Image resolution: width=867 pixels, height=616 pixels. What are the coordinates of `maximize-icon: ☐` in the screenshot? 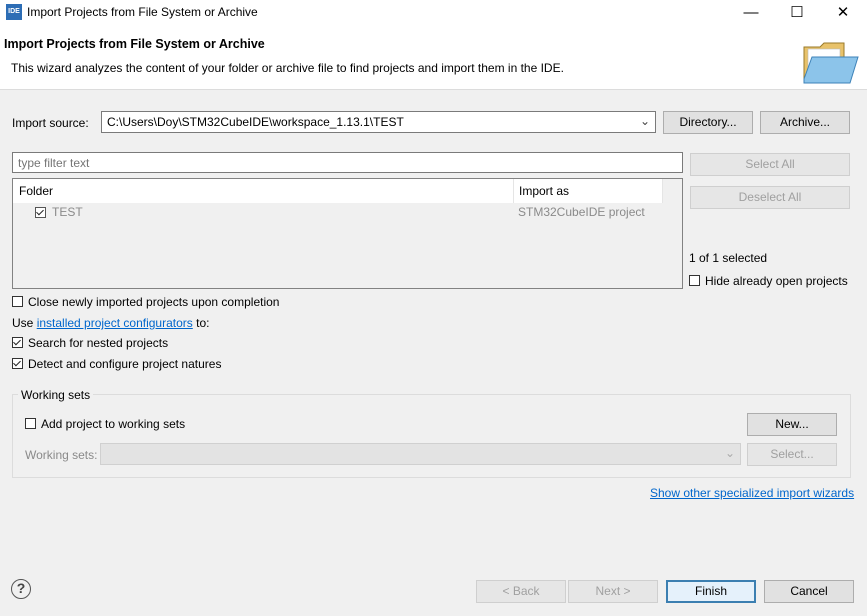 It's located at (797, 12).